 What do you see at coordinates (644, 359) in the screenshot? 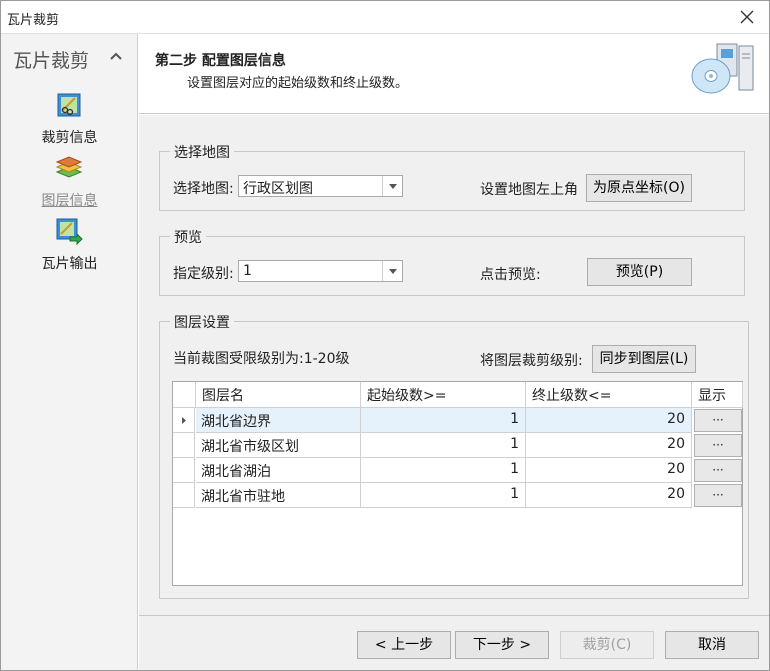
I see `sync-to-layer-button: 同步到图层(L)` at bounding box center [644, 359].